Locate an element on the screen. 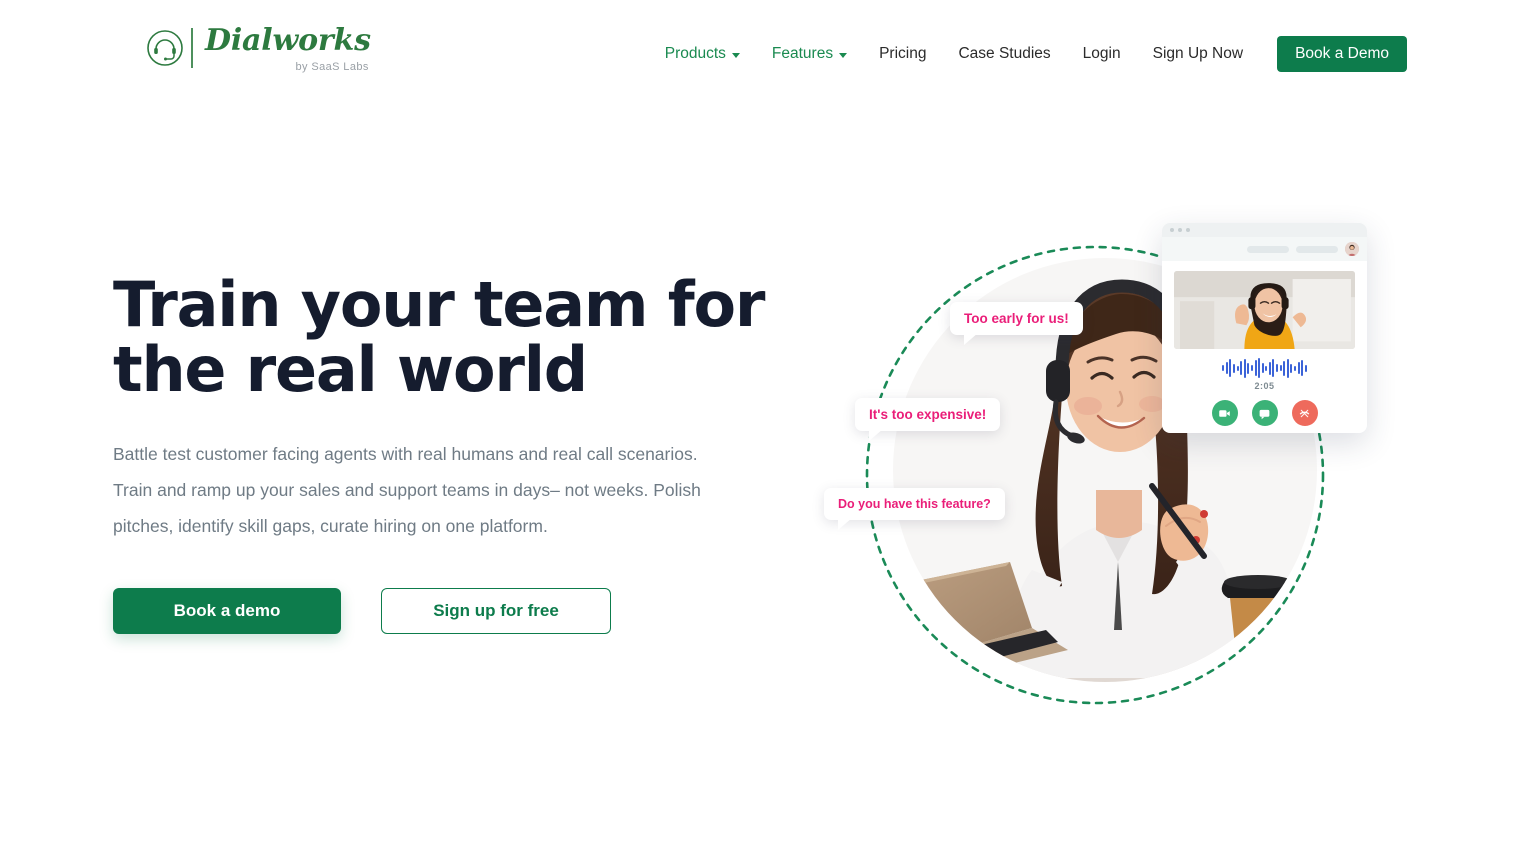 This screenshot has height=855, width=1520. speech-bubble-feature: Do you have this feature? is located at coordinates (914, 509).